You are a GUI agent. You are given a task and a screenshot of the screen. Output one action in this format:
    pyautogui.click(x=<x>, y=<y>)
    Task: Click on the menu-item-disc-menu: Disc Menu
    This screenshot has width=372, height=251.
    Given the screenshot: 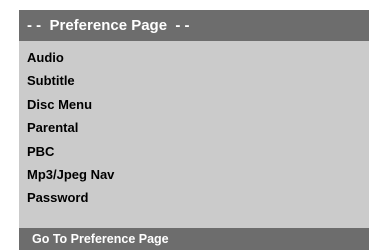 What is the action you would take?
    pyautogui.click(x=194, y=104)
    